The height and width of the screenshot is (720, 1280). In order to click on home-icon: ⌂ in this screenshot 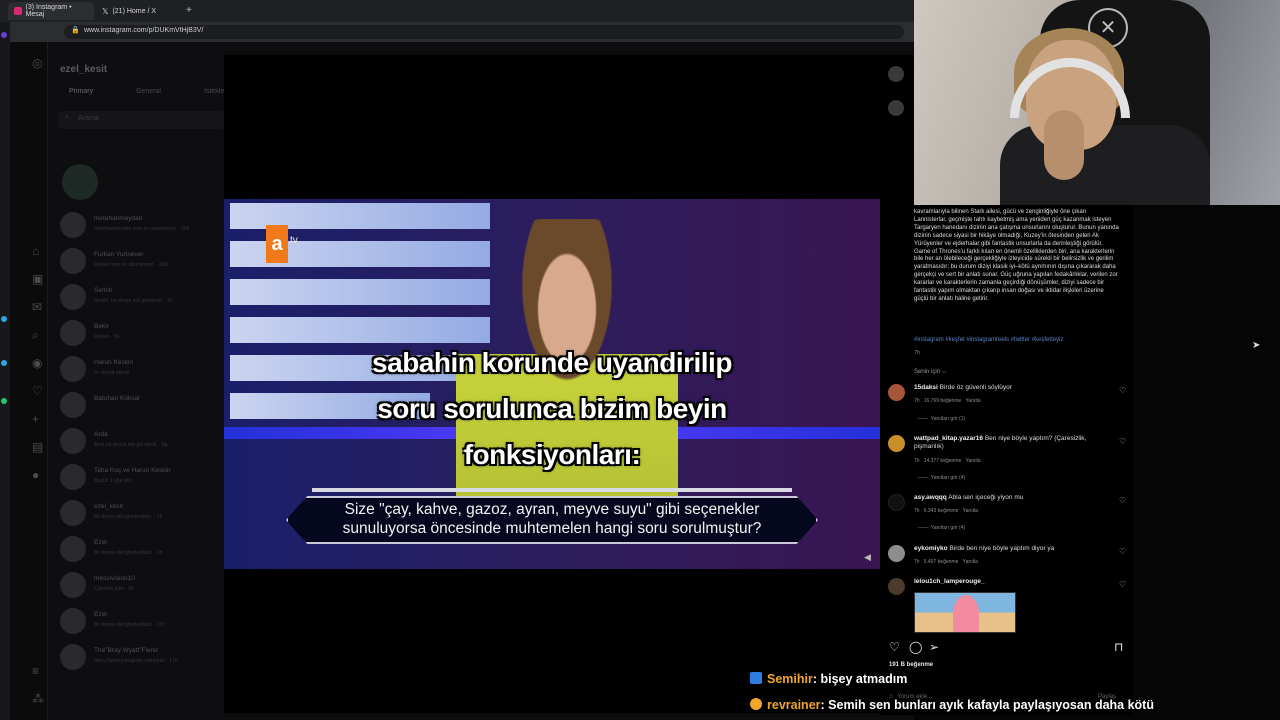, I will do `click(35, 251)`.